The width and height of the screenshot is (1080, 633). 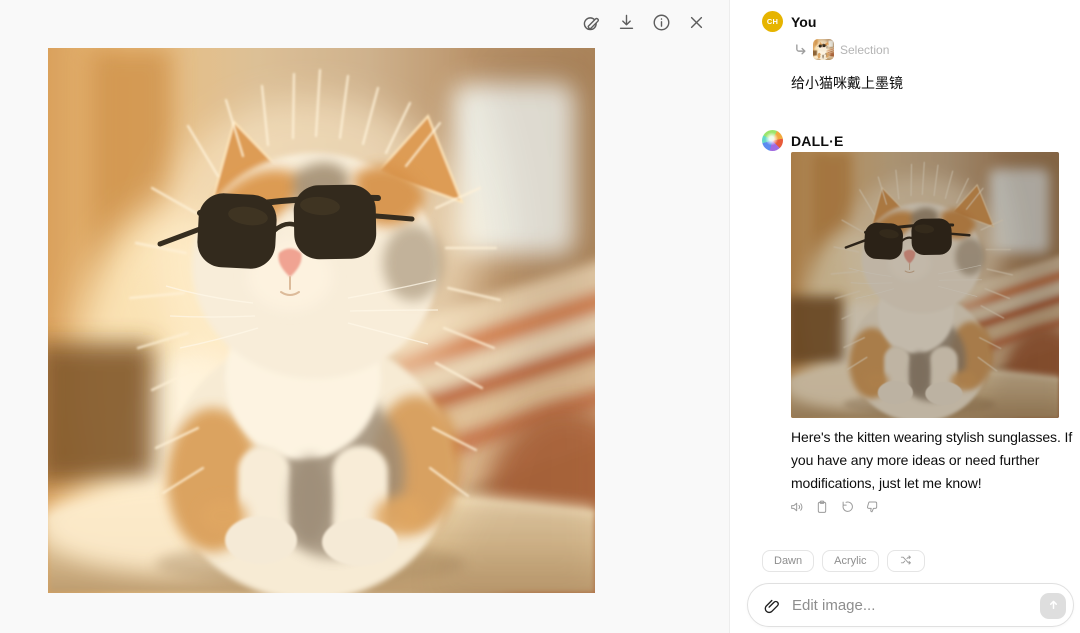 I want to click on reply-arrow-icon, so click(x=800, y=49).